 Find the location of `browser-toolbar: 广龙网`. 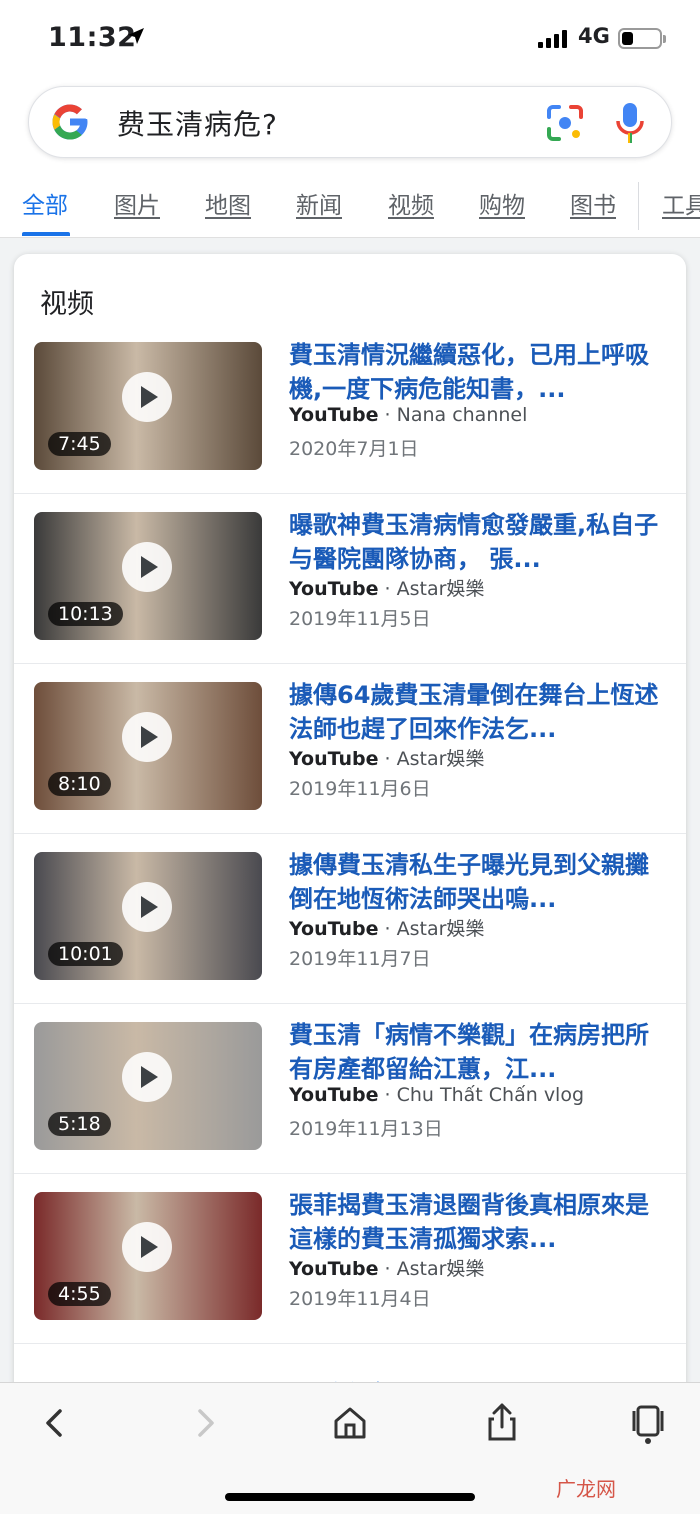

browser-toolbar: 广龙网 is located at coordinates (350, 1448).